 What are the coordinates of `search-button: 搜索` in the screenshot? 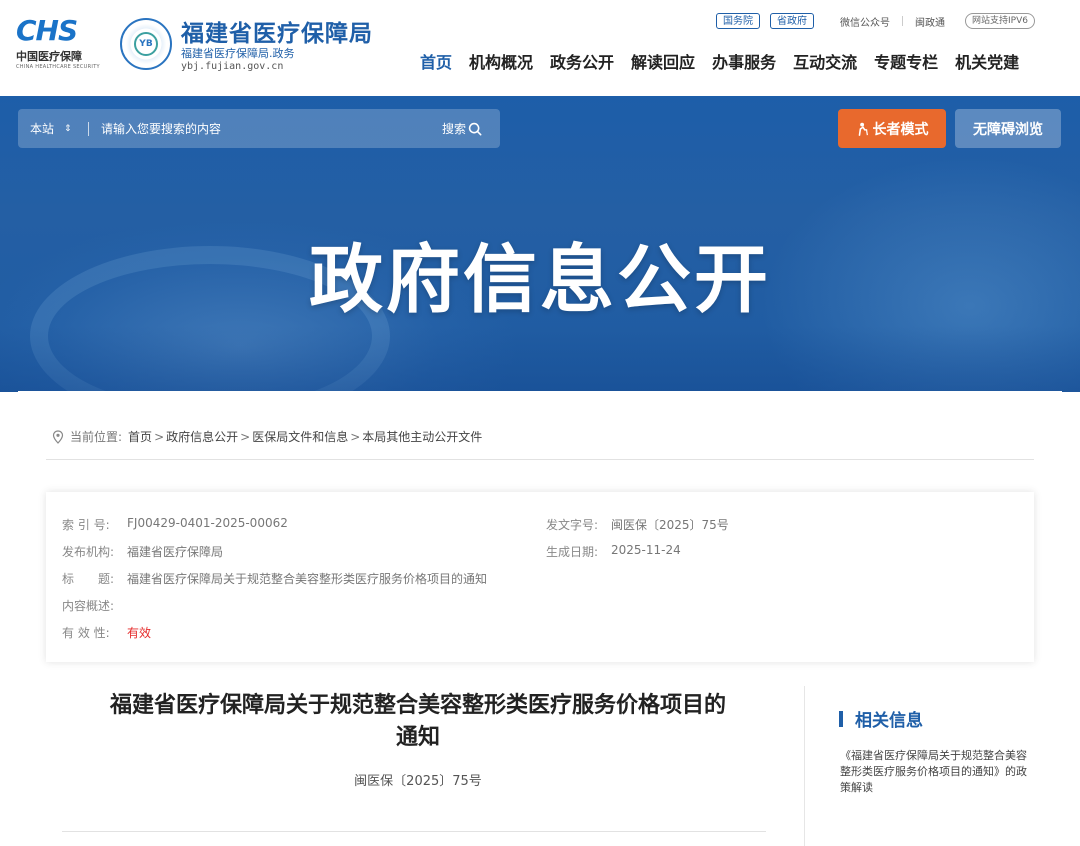 It's located at (462, 128).